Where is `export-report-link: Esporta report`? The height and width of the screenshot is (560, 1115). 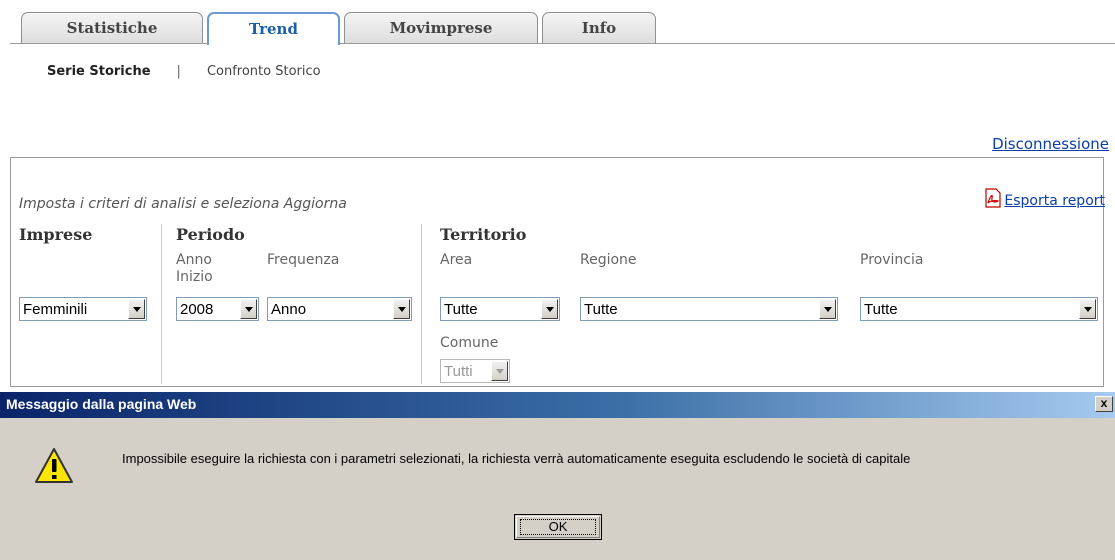
export-report-link: Esporta report is located at coordinates (1044, 198).